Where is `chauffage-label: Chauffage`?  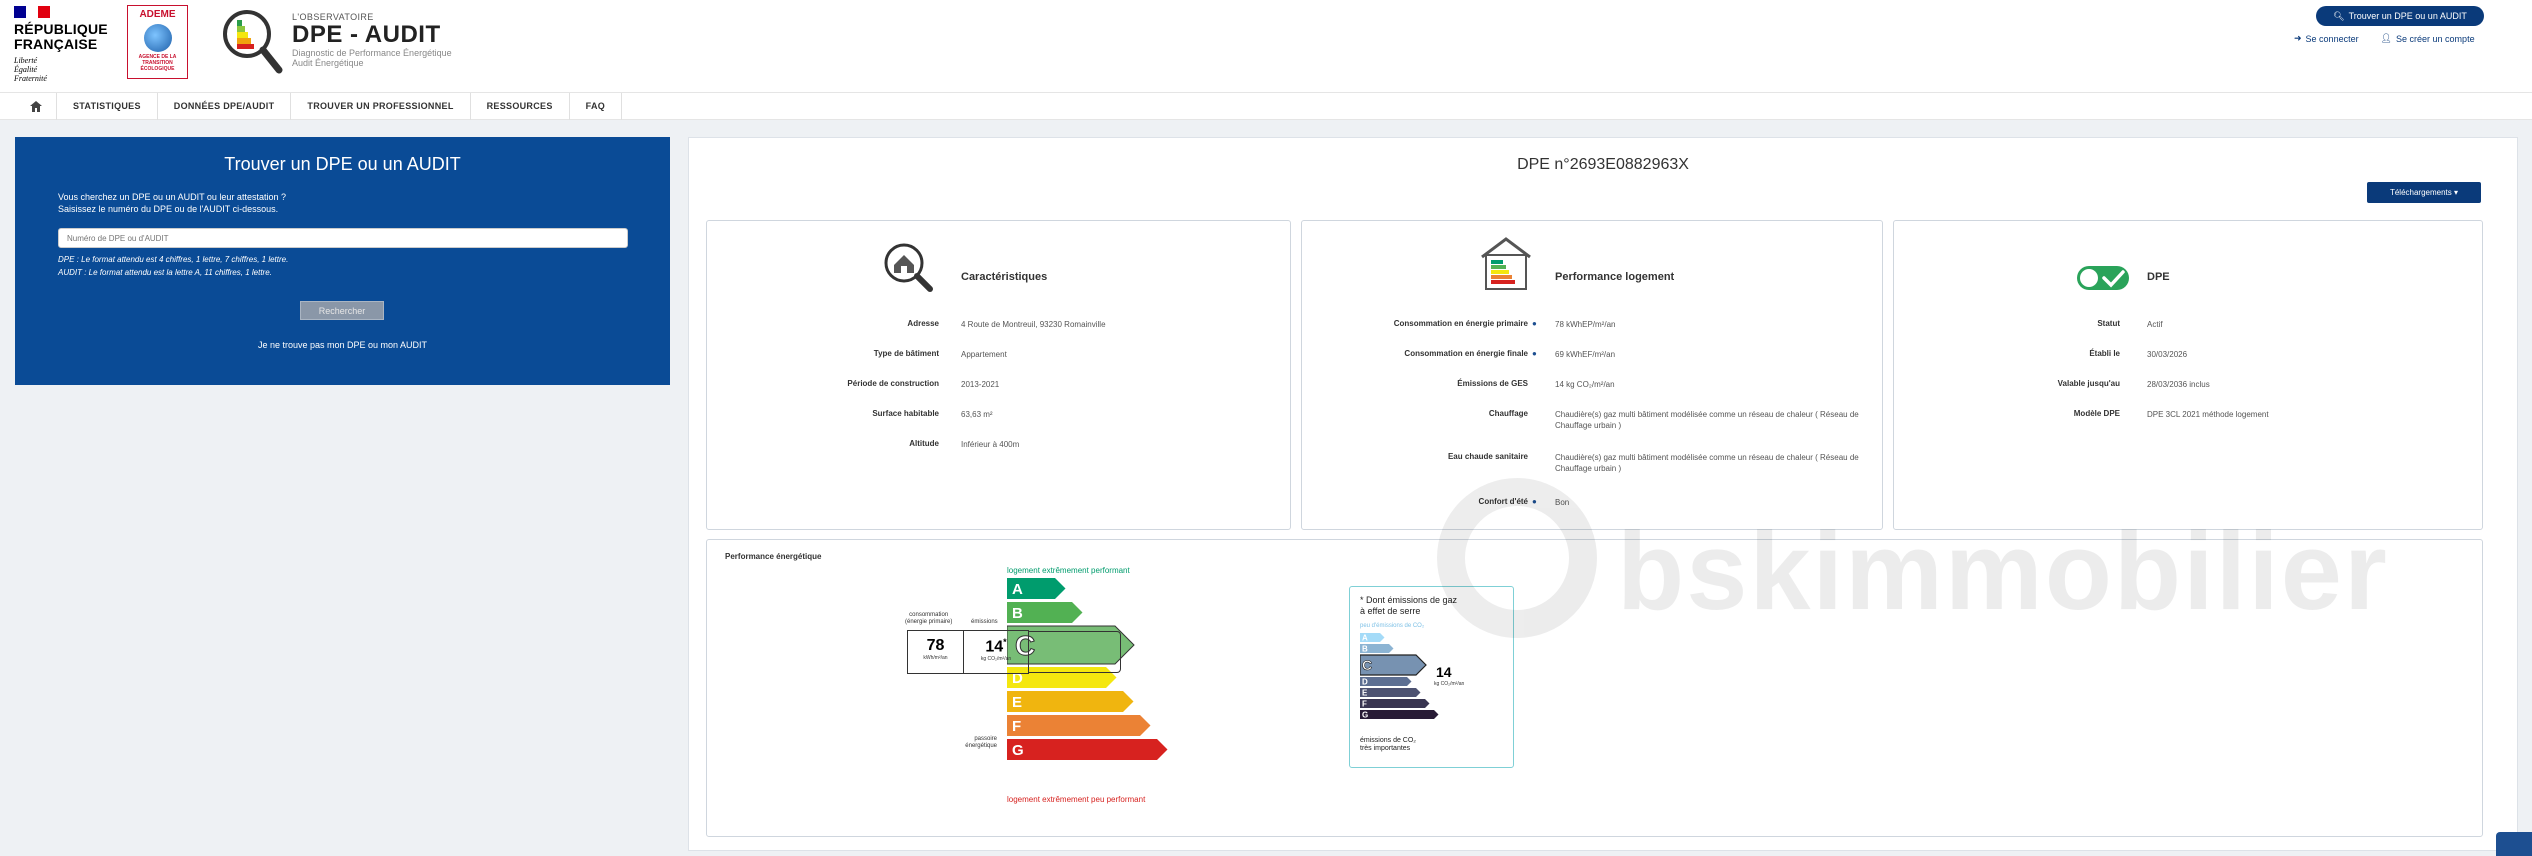
chauffage-label: Chauffage is located at coordinates (1508, 413).